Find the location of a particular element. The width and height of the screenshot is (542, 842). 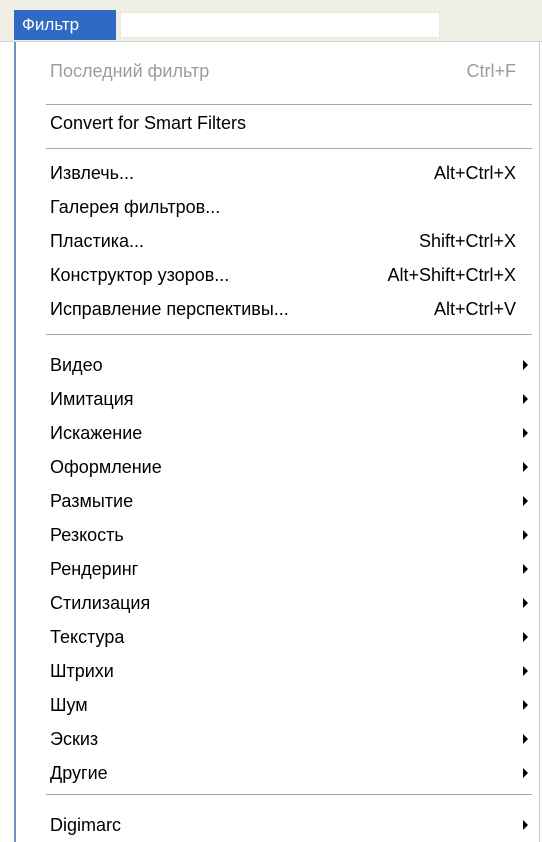

menu-item-stylize: Стилизация is located at coordinates (278, 603).